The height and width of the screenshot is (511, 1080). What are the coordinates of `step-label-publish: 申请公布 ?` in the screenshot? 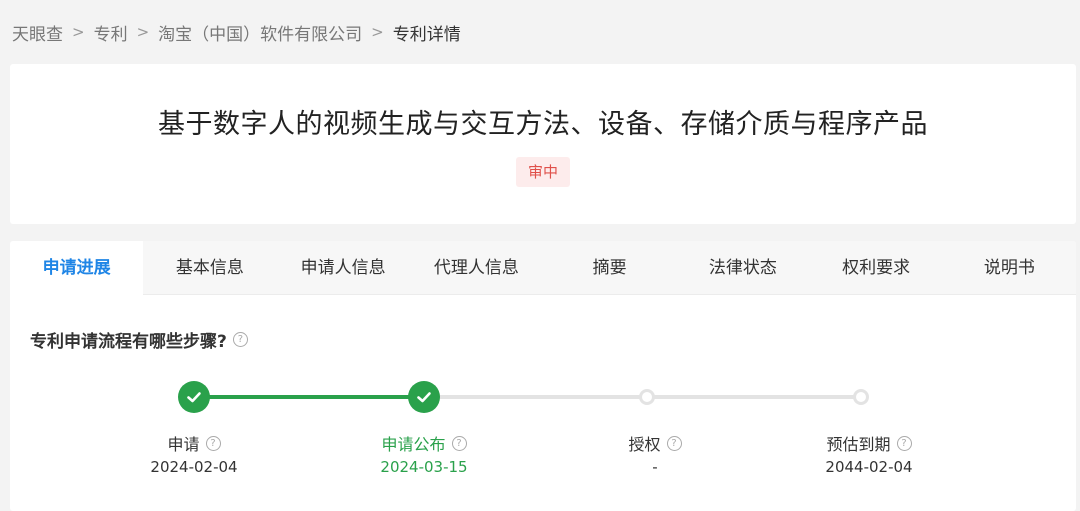 It's located at (424, 443).